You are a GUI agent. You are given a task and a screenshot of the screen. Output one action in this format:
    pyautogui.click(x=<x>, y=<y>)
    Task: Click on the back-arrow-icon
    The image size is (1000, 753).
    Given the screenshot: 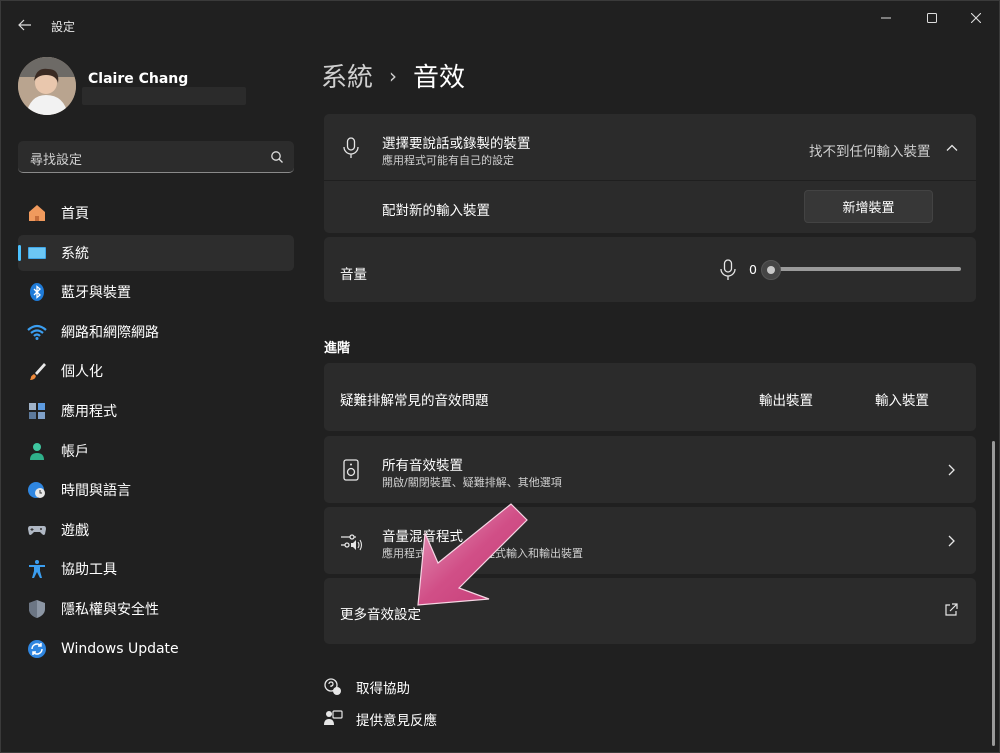 What is the action you would take?
    pyautogui.click(x=24, y=25)
    